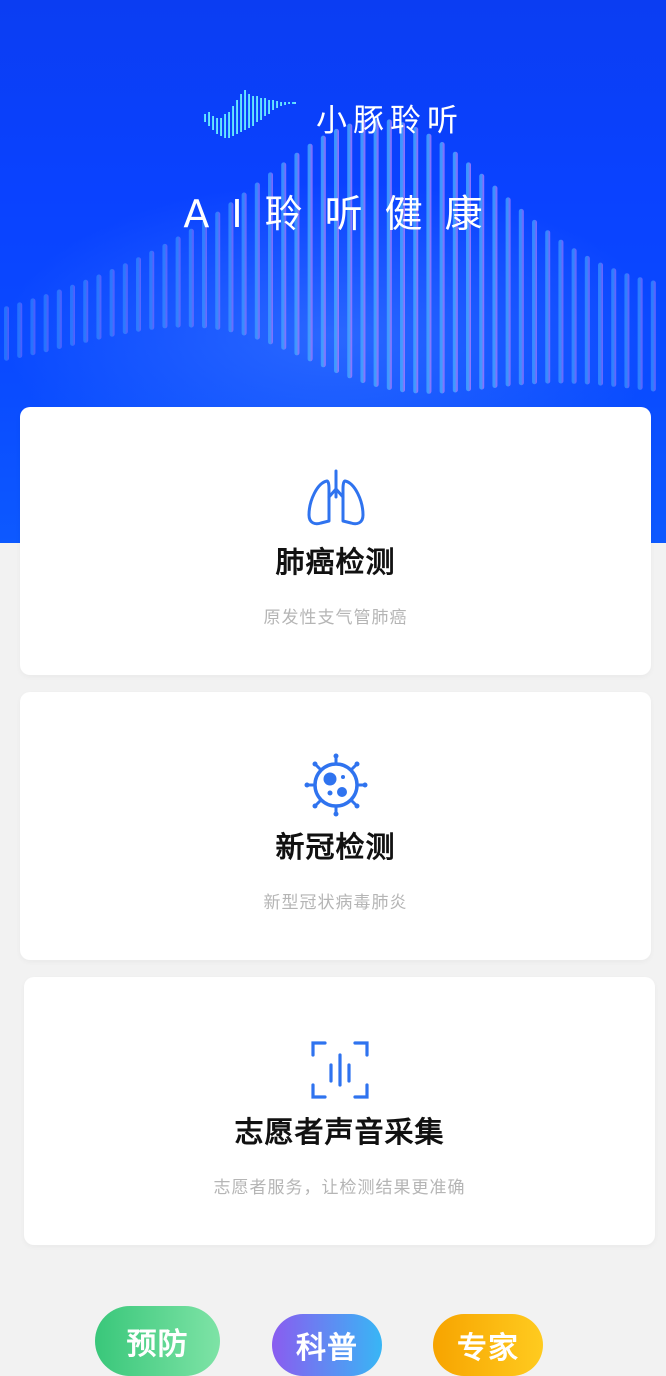 The width and height of the screenshot is (666, 1376). Describe the element at coordinates (327, 1345) in the screenshot. I see `tab-science-button: 科普` at that location.